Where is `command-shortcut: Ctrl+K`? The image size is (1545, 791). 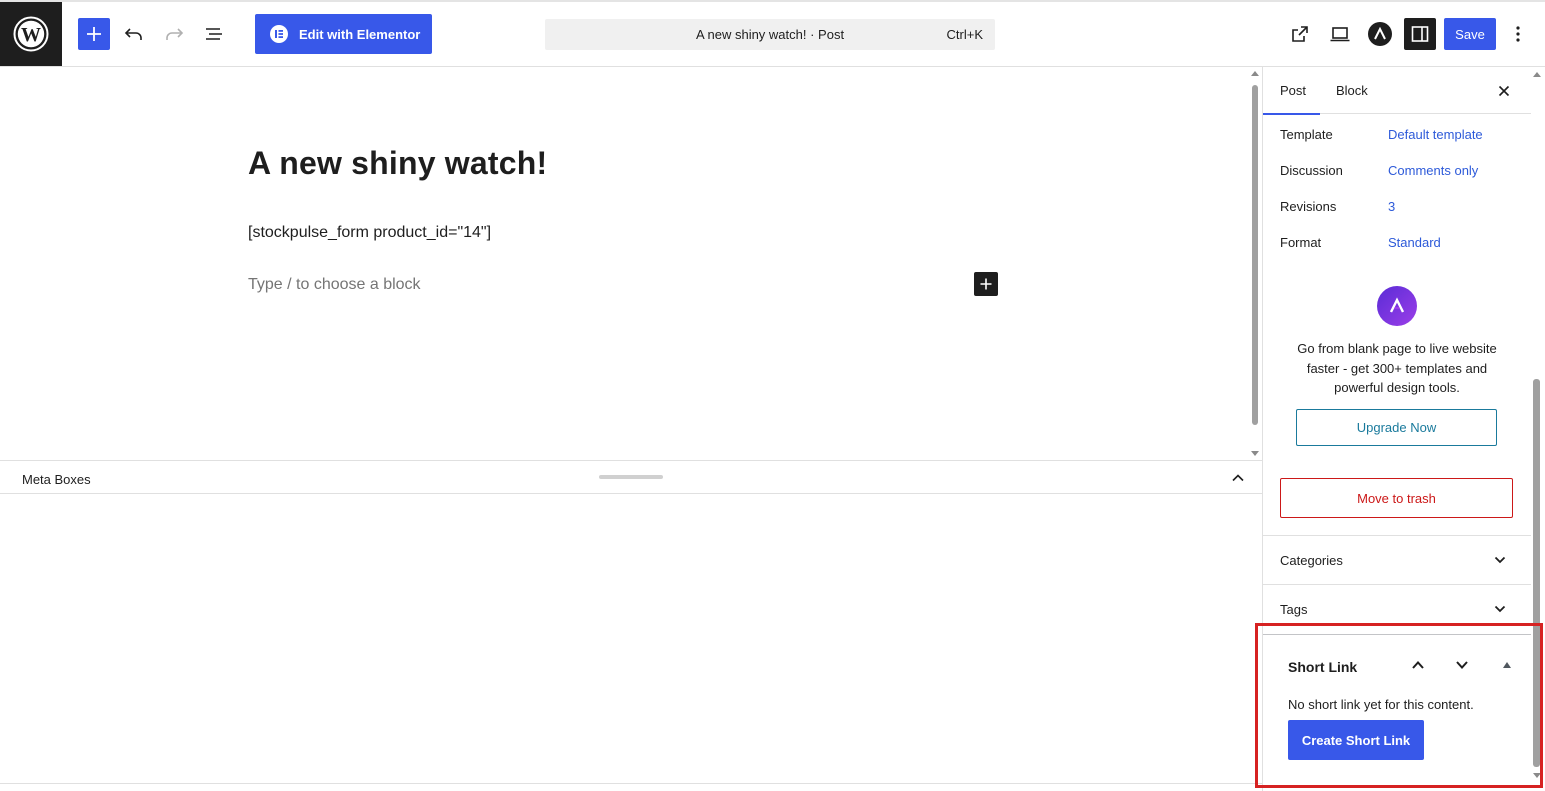 command-shortcut: Ctrl+K is located at coordinates (964, 34).